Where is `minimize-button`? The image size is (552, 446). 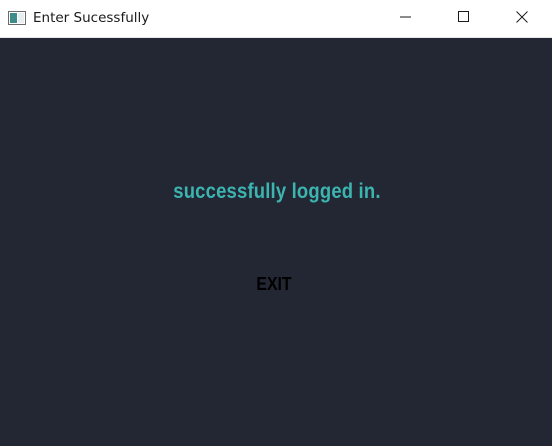
minimize-button is located at coordinates (406, 19).